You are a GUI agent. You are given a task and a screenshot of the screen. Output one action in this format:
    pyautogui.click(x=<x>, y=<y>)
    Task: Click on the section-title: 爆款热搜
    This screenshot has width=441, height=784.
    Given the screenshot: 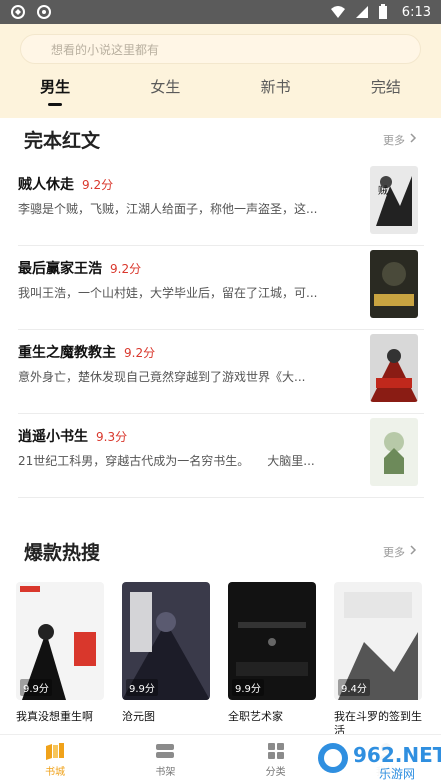 What is the action you would take?
    pyautogui.click(x=62, y=553)
    